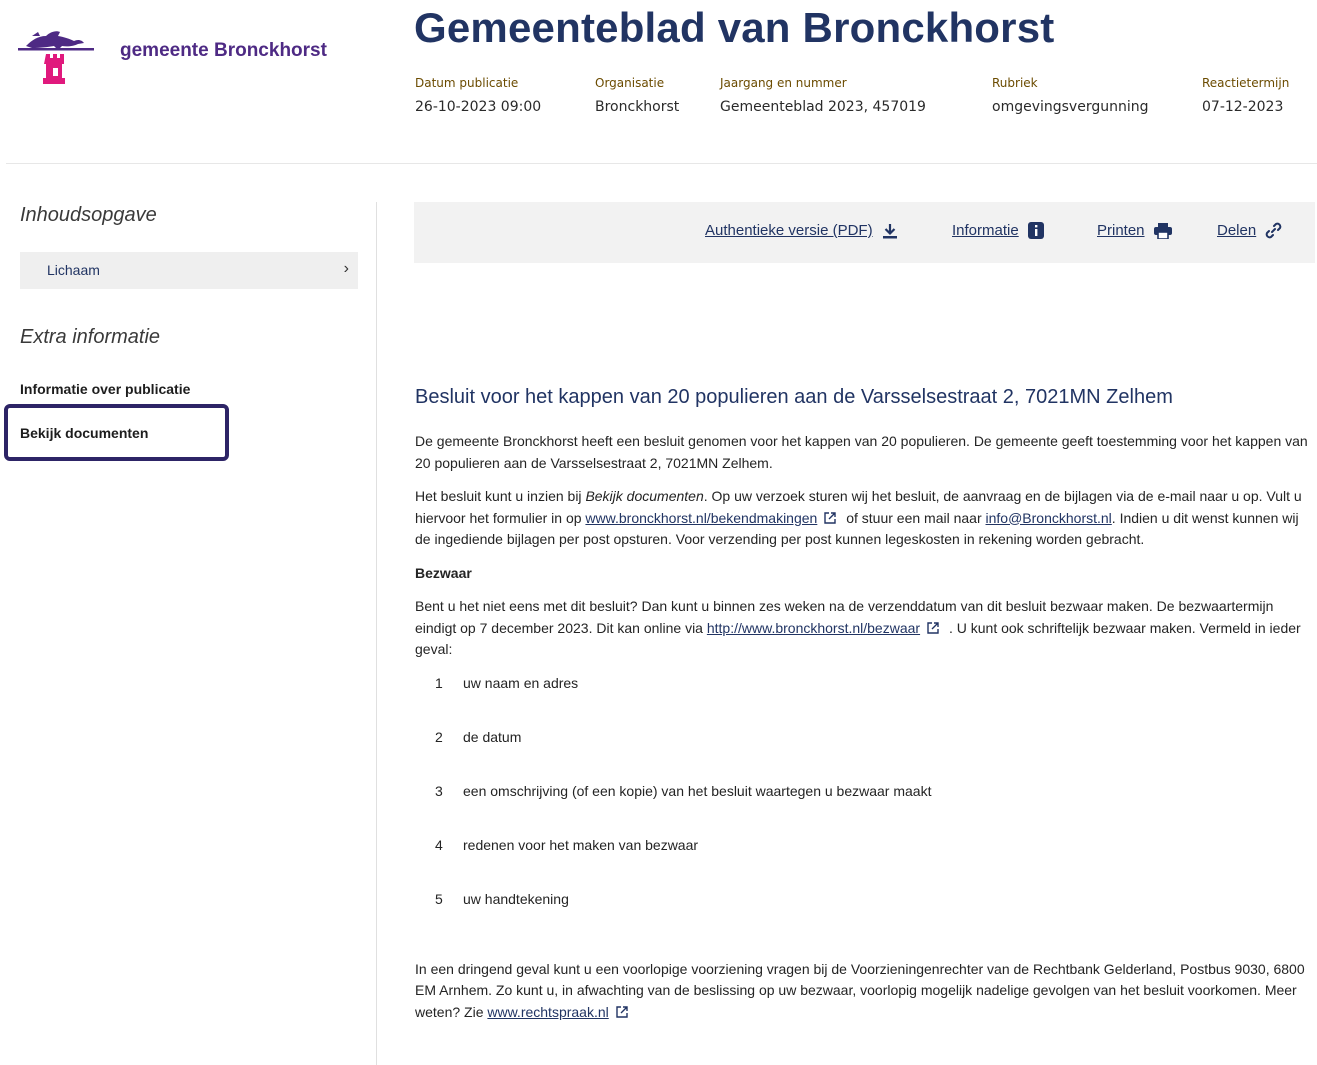 The height and width of the screenshot is (1065, 1317). Describe the element at coordinates (376, 633) in the screenshot. I see `column-divider` at that location.